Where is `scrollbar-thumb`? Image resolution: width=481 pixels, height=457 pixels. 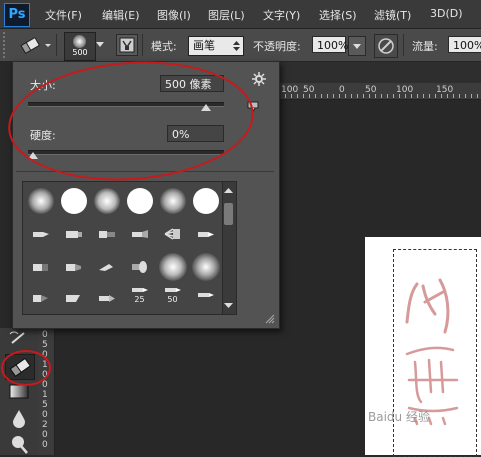
scrollbar-thumb is located at coordinates (228, 214).